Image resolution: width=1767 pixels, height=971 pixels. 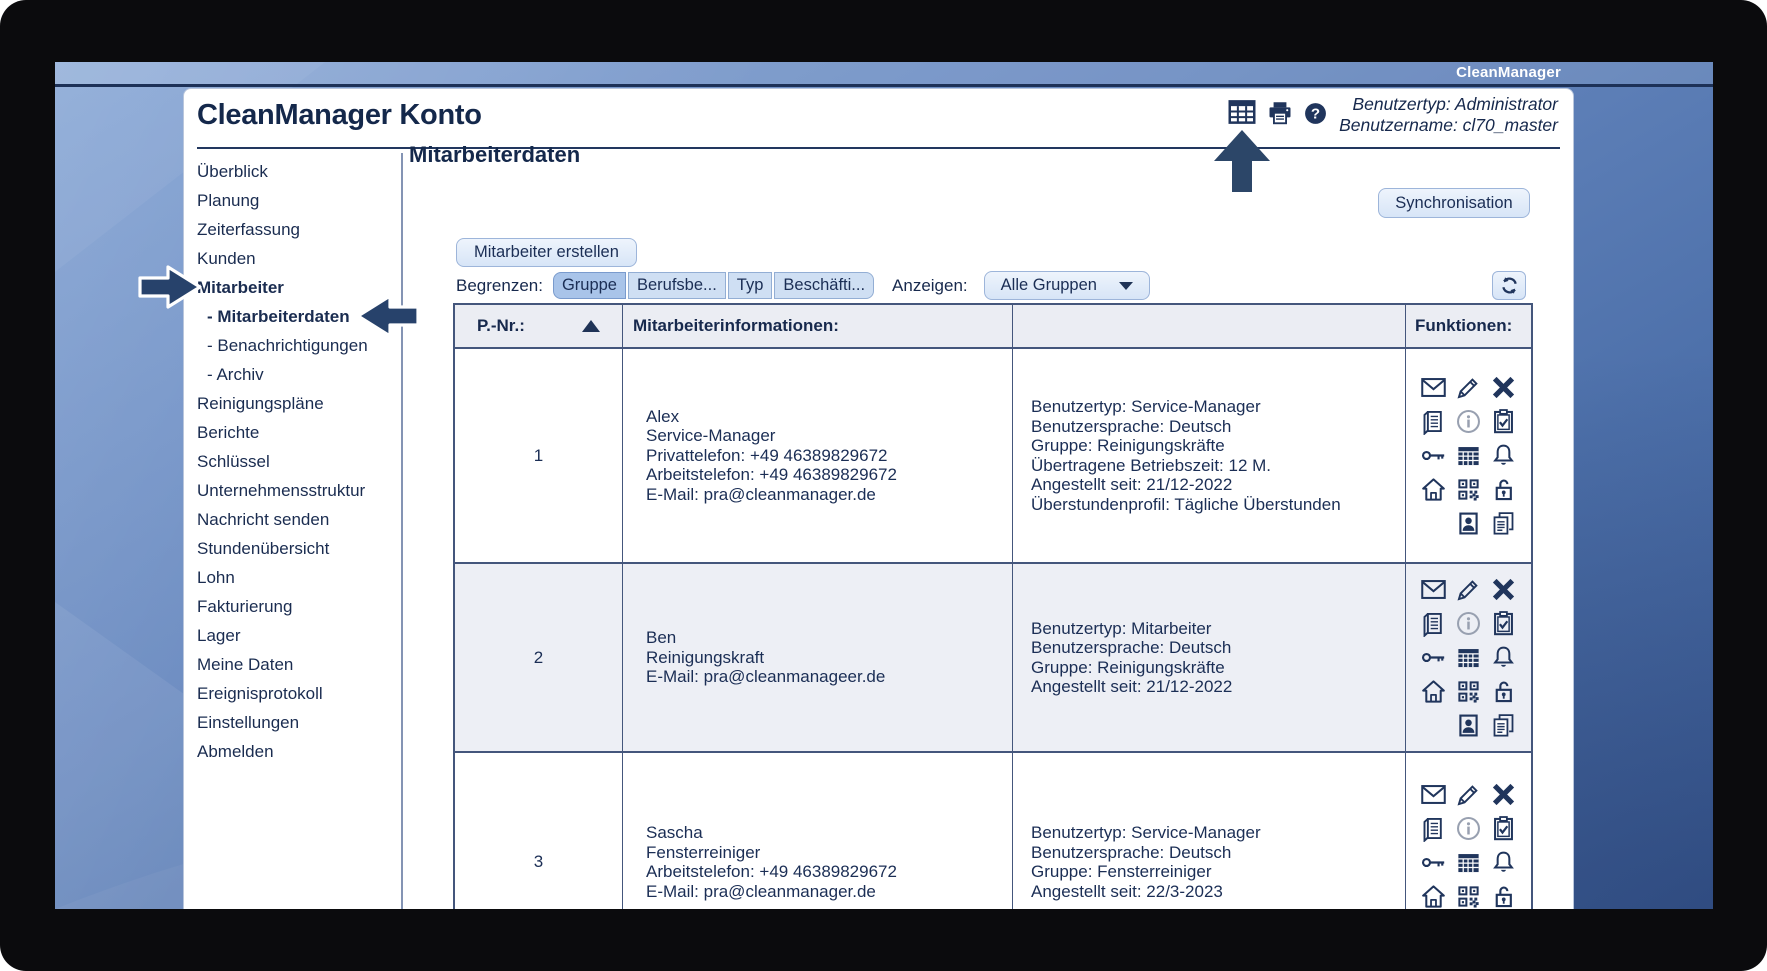 What do you see at coordinates (299, 345) in the screenshot?
I see `sidebar-item-benachrichtigungen: - Benachrichtigungen` at bounding box center [299, 345].